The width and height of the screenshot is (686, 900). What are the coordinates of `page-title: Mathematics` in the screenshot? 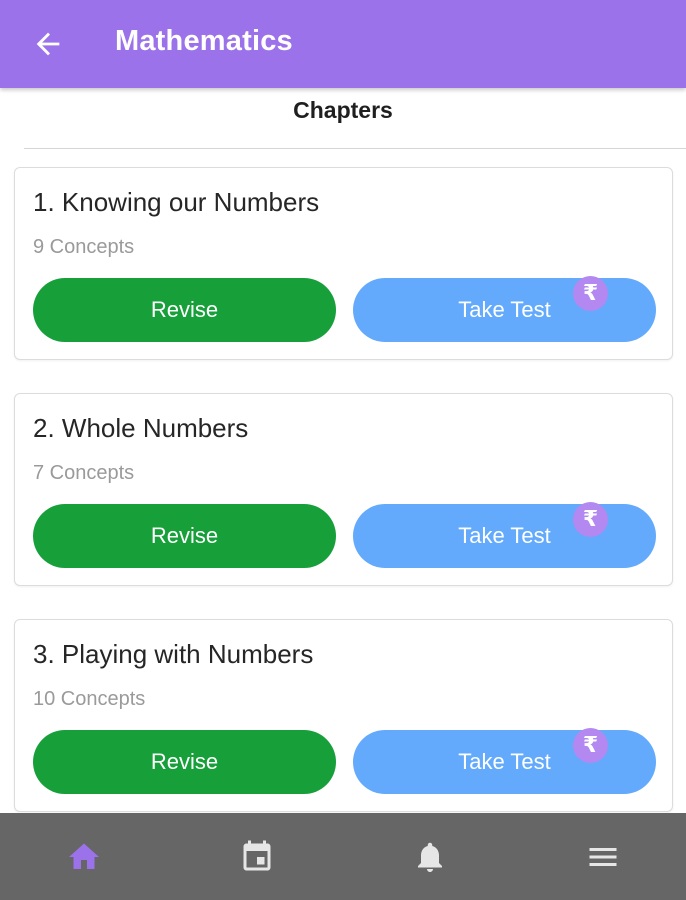 It's located at (204, 41).